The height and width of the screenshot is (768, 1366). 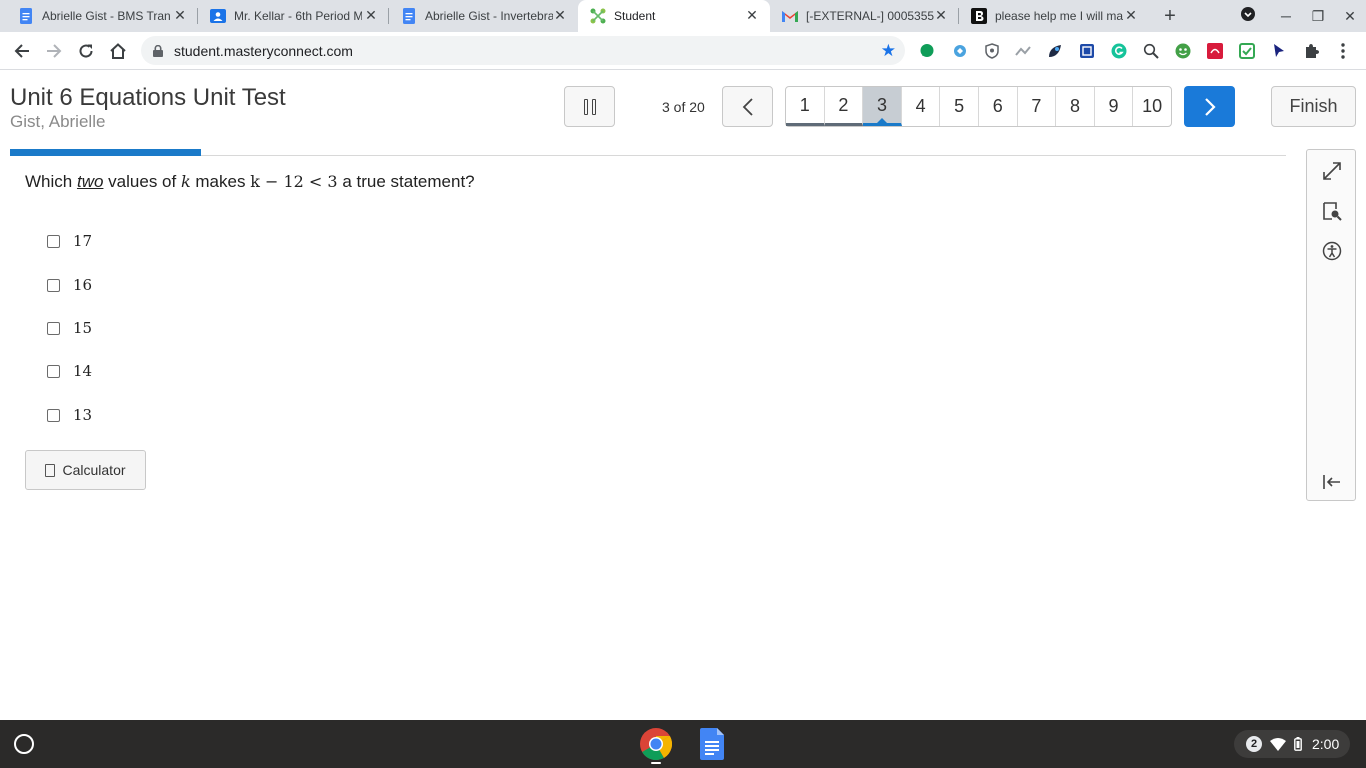 What do you see at coordinates (106, 16) in the screenshot?
I see `tab-title: Abrielle Gist - BMS Tran` at bounding box center [106, 16].